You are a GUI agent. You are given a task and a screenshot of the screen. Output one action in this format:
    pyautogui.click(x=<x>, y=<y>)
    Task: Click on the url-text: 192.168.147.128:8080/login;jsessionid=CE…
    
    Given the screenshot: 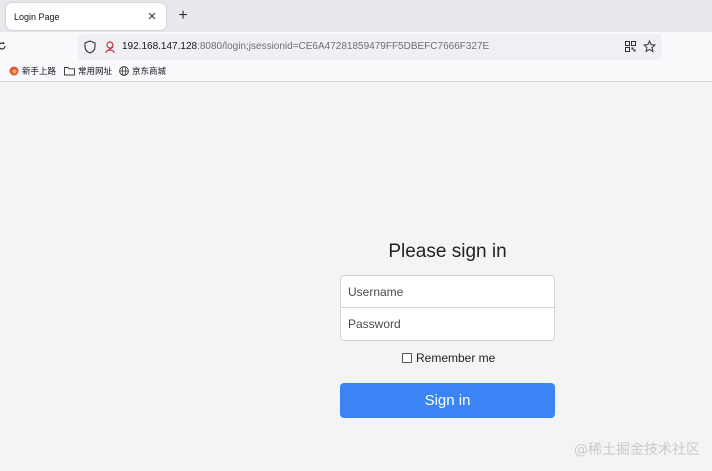 What is the action you would take?
    pyautogui.click(x=305, y=46)
    